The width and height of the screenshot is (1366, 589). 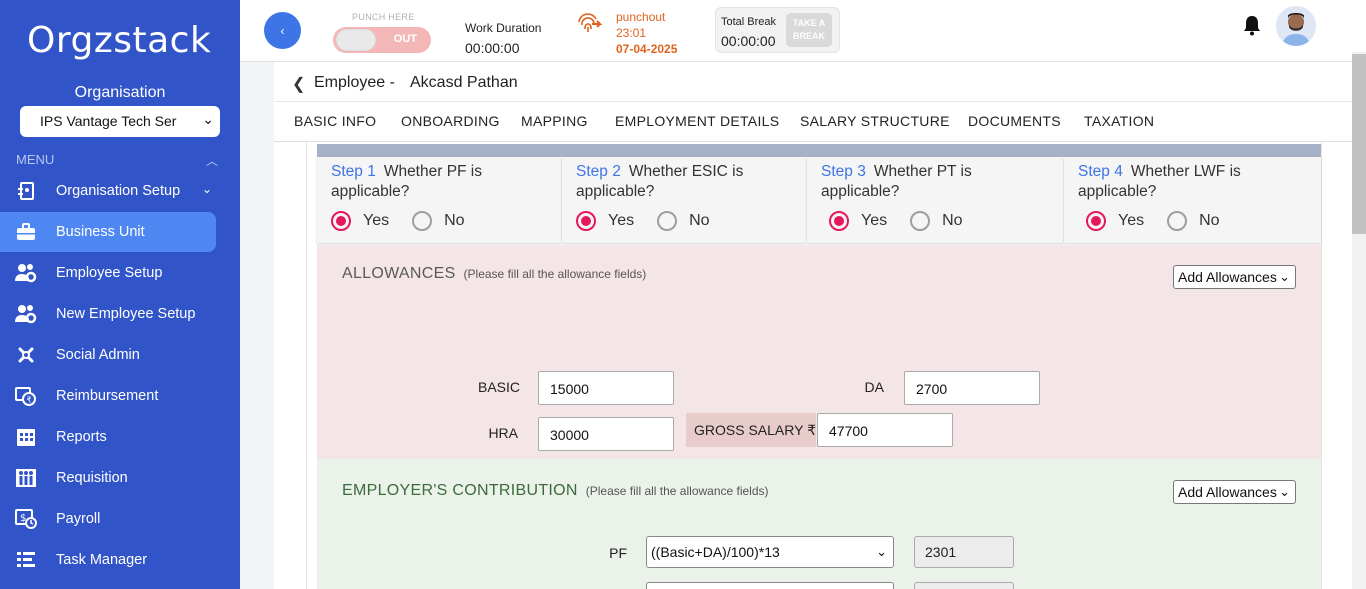 I want to click on tab-employment-details: EMPLOYMENT DETAILS, so click(x=697, y=121).